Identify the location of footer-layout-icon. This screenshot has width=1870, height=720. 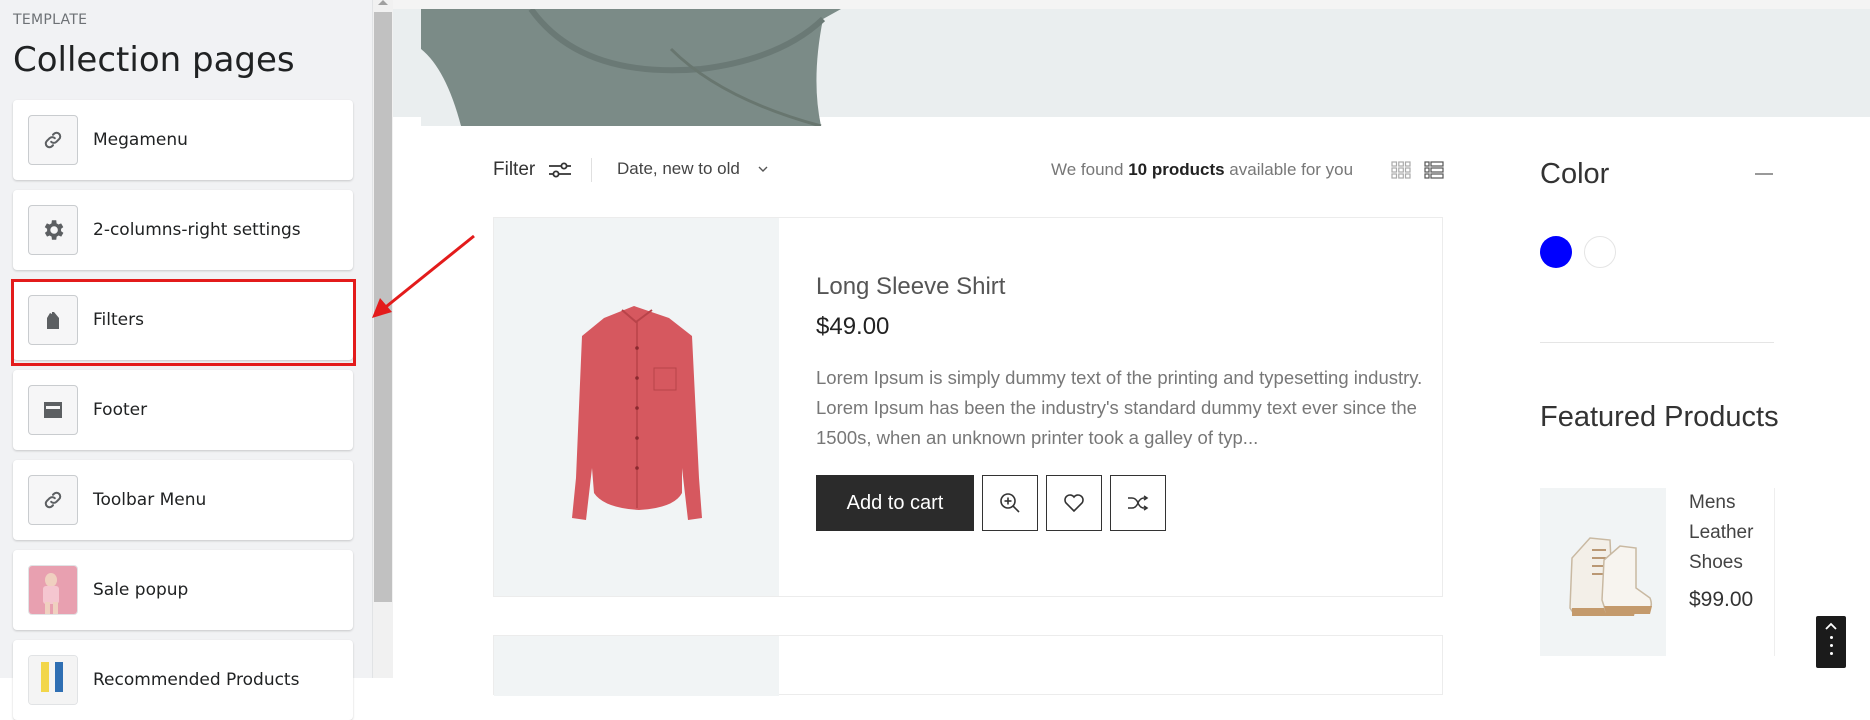
(53, 410).